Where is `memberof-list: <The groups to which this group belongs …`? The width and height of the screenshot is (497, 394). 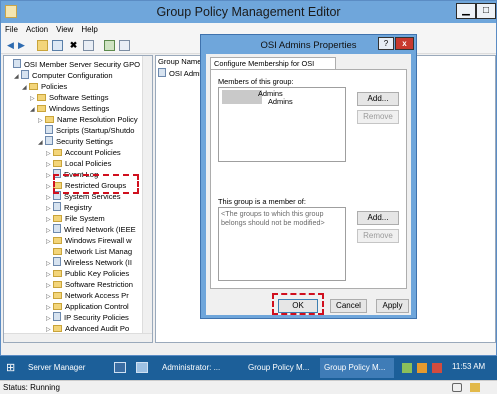
memberof-list: <The groups to which this group belongs … is located at coordinates (282, 244).